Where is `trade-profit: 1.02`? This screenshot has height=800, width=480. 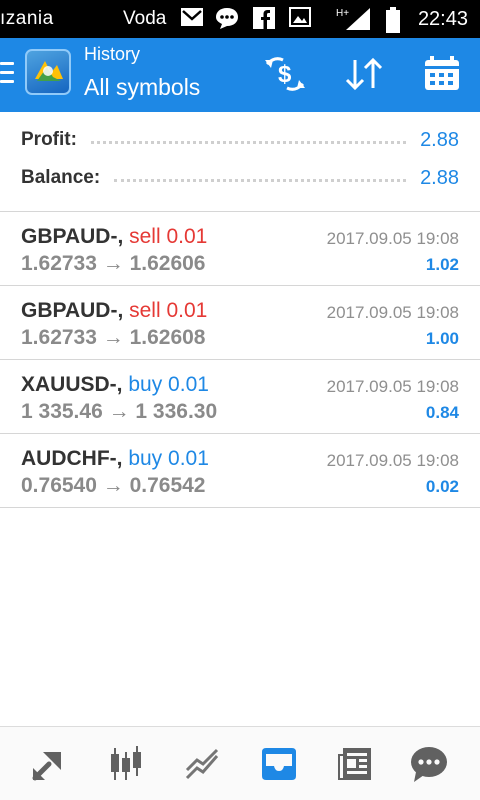
trade-profit: 1.02 is located at coordinates (442, 264).